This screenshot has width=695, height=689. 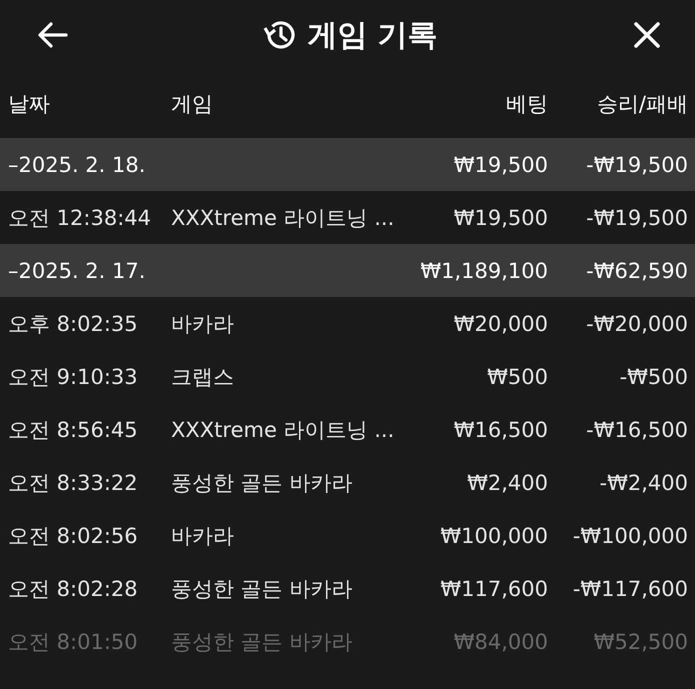 What do you see at coordinates (630, 536) in the screenshot?
I see `result-cell-text: -₩100,000` at bounding box center [630, 536].